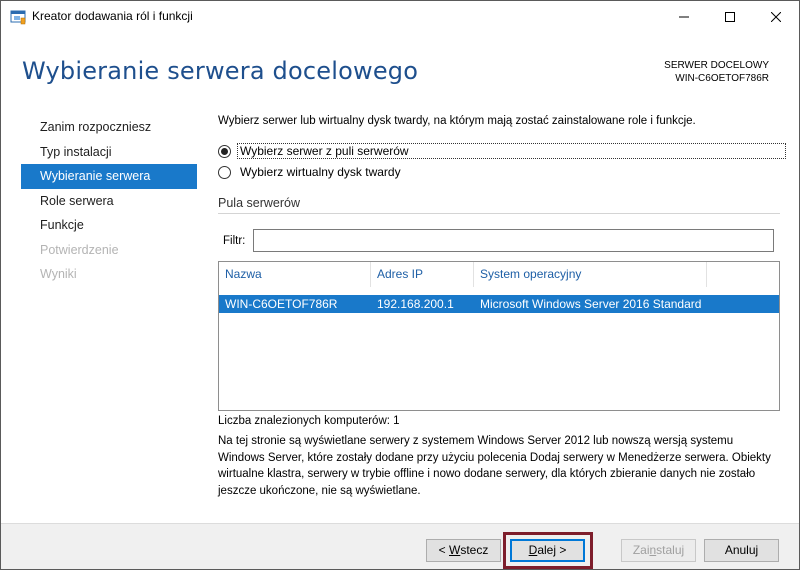  Describe the element at coordinates (320, 172) in the screenshot. I see `option-virtual-disk-label: Wybierz wirtualny dysk twardy` at that location.